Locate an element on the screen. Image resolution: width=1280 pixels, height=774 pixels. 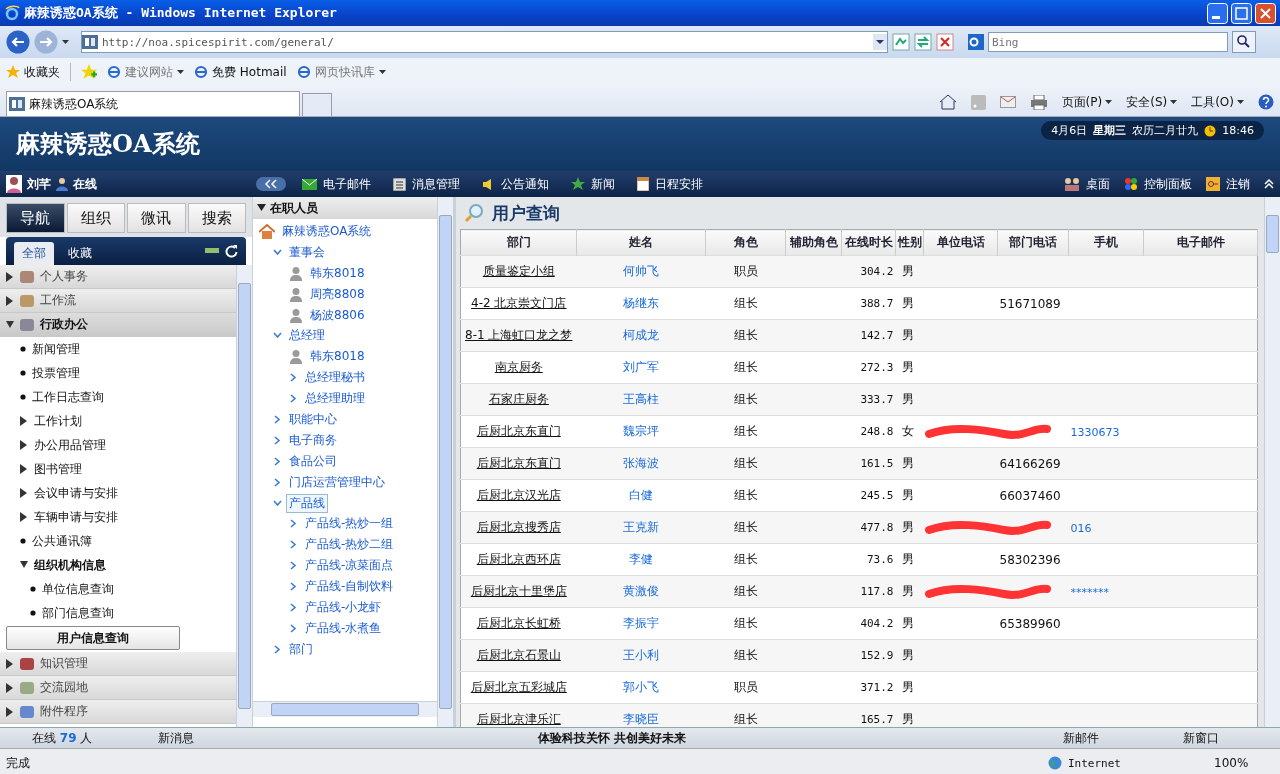
compatibility-icon is located at coordinates (901, 42).